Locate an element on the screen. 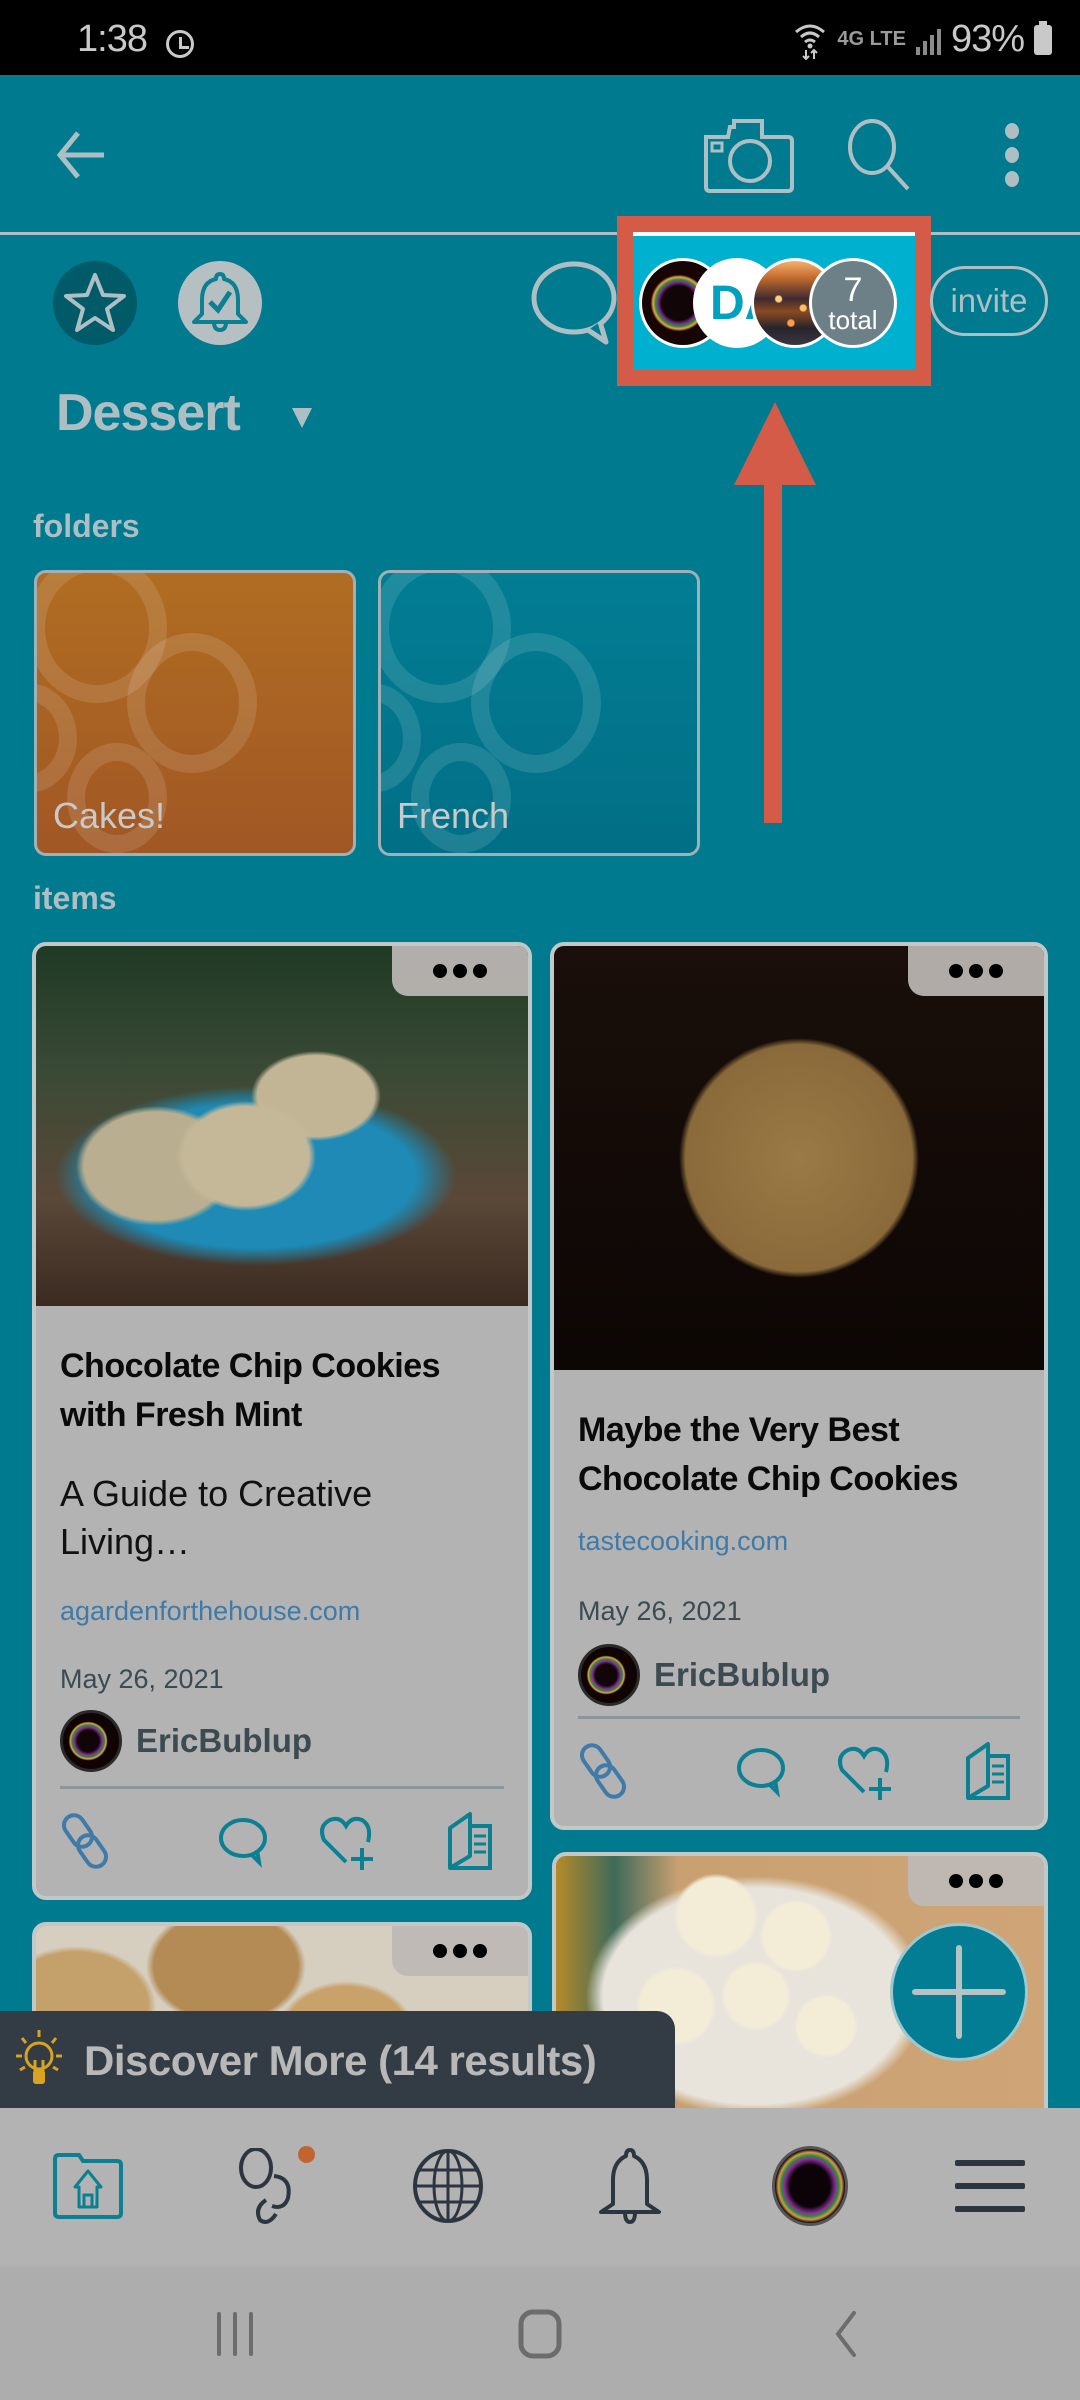 The height and width of the screenshot is (2400, 1080). search-icon is located at coordinates (879, 155).